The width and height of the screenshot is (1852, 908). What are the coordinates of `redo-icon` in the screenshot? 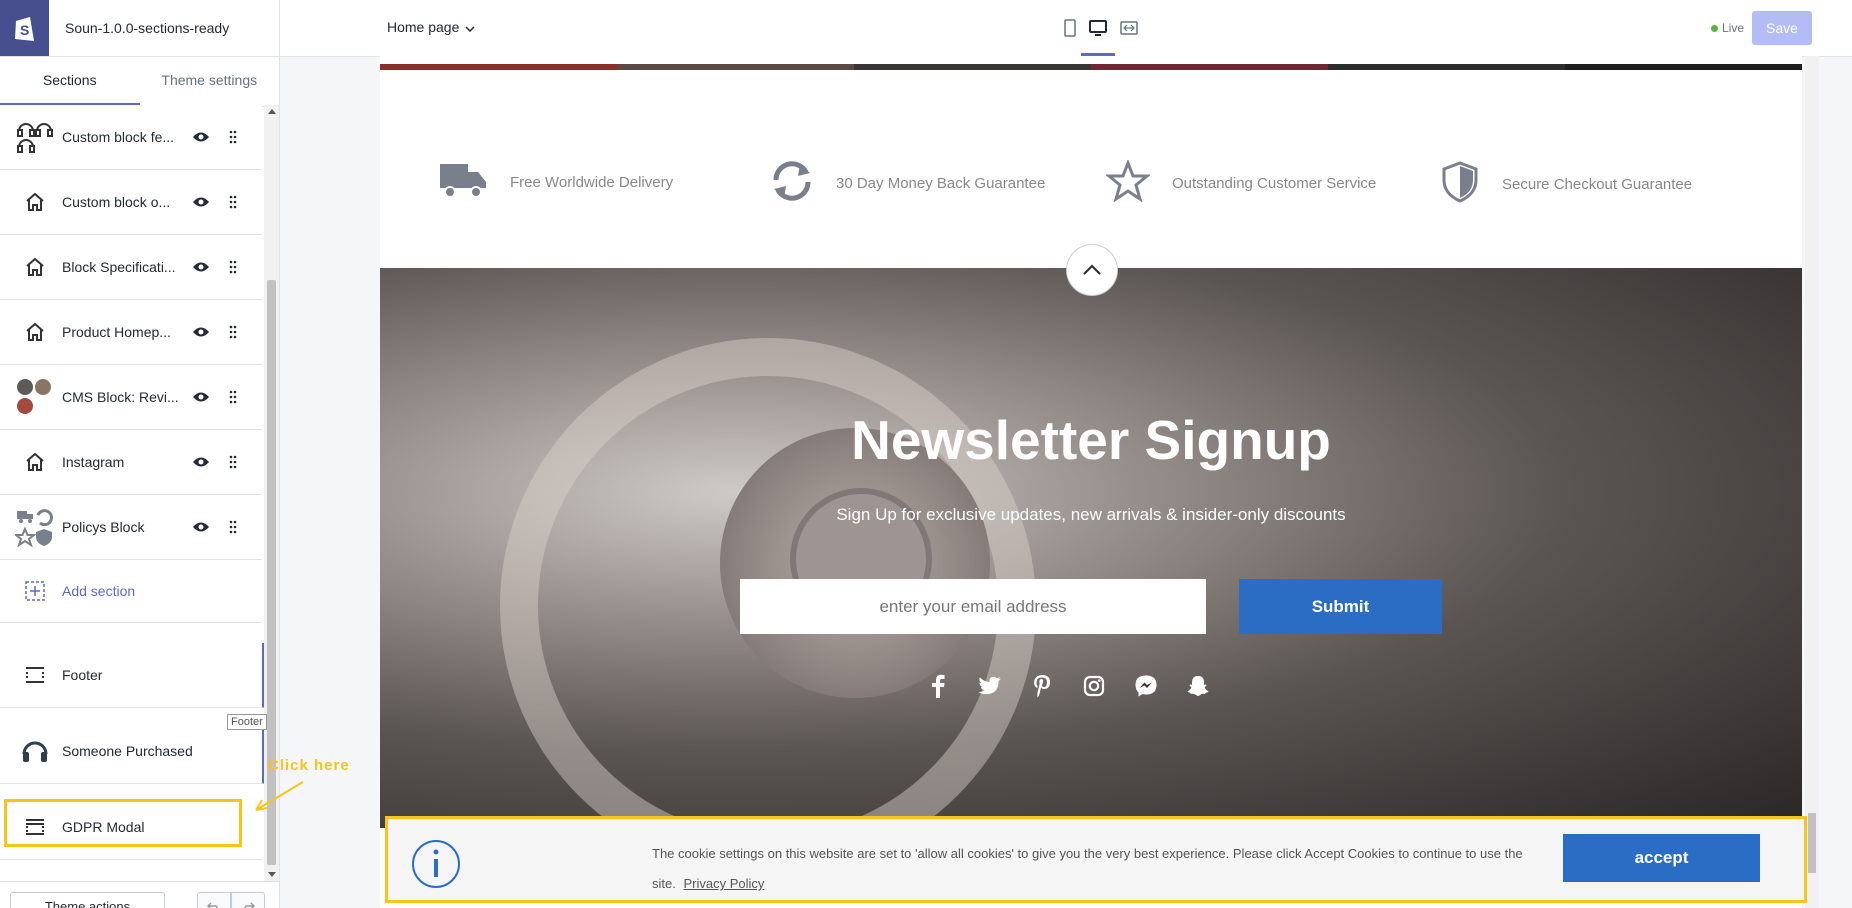 It's located at (248, 900).